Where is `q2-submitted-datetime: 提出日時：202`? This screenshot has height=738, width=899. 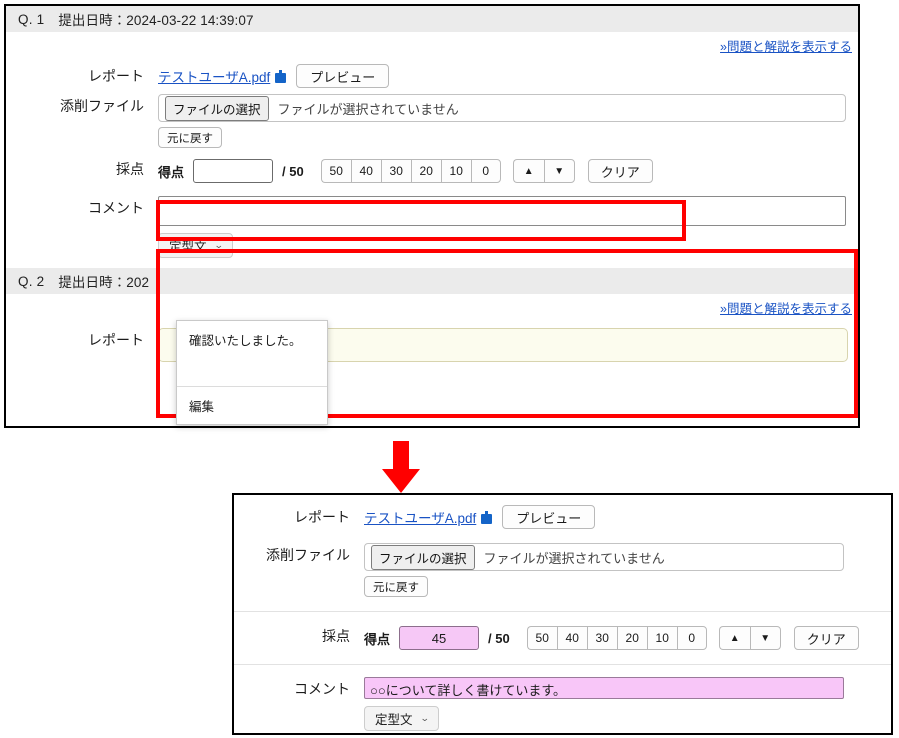
q2-submitted-datetime: 提出日時：202 is located at coordinates (104, 282).